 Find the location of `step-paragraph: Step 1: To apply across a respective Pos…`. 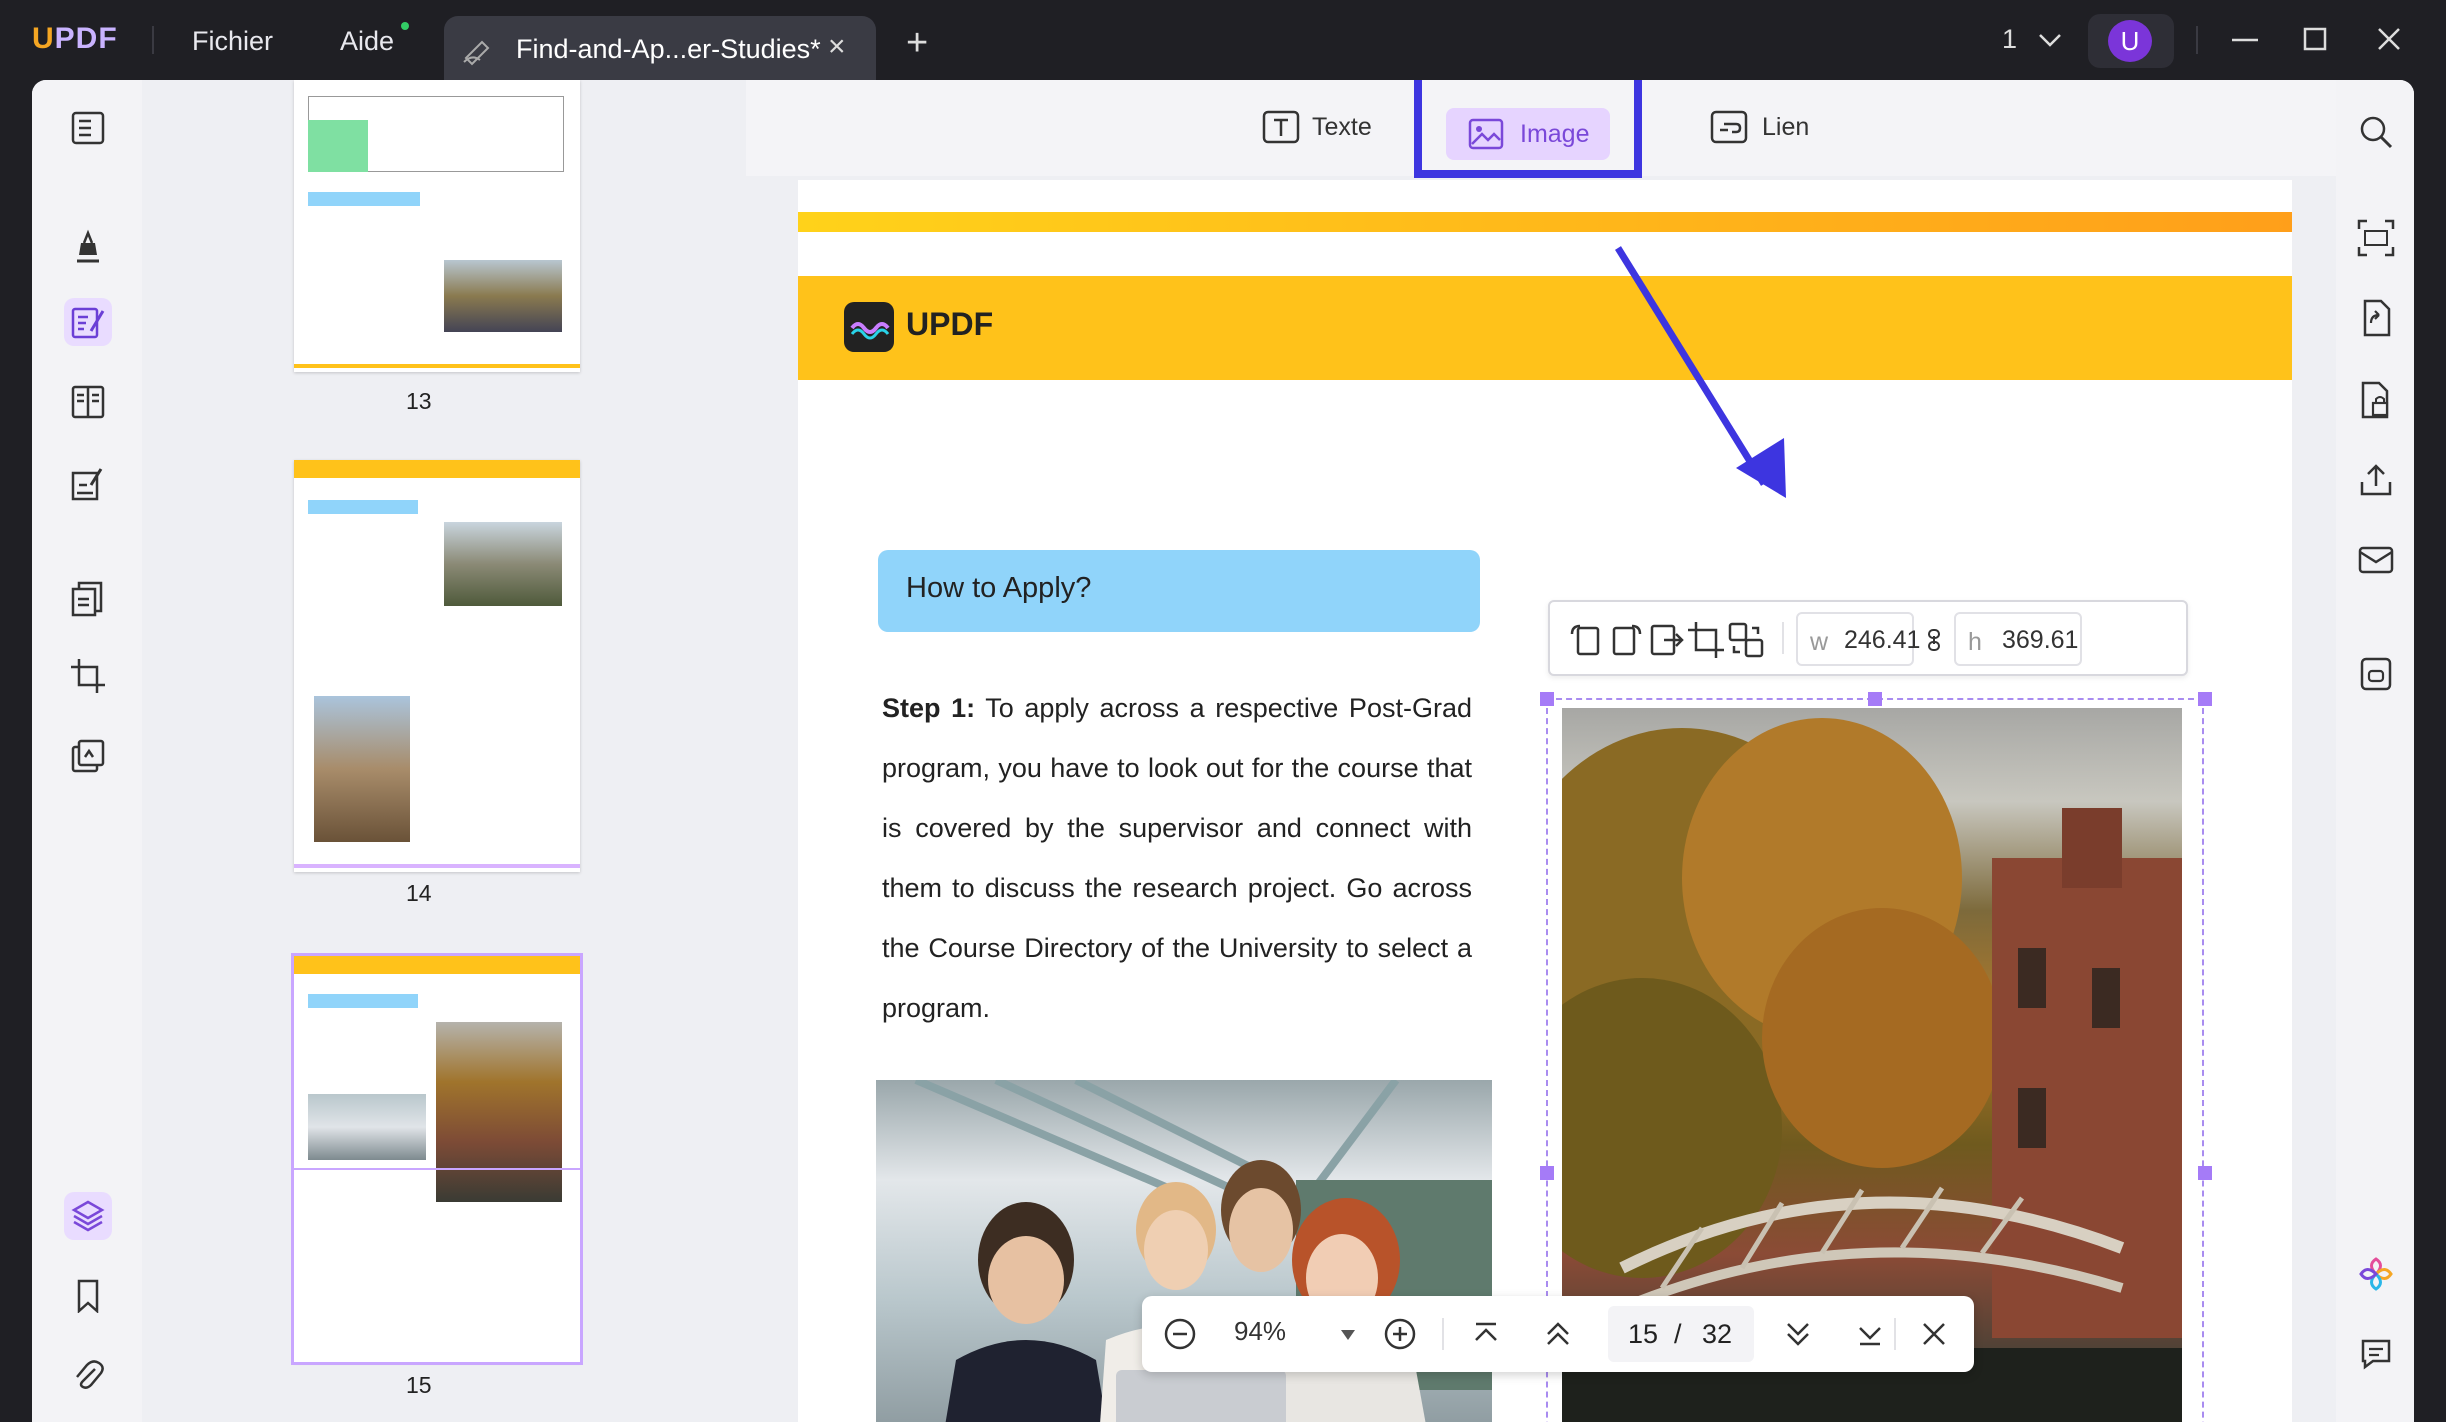

step-paragraph: Step 1: To apply across a respective Pos… is located at coordinates (1177, 858).